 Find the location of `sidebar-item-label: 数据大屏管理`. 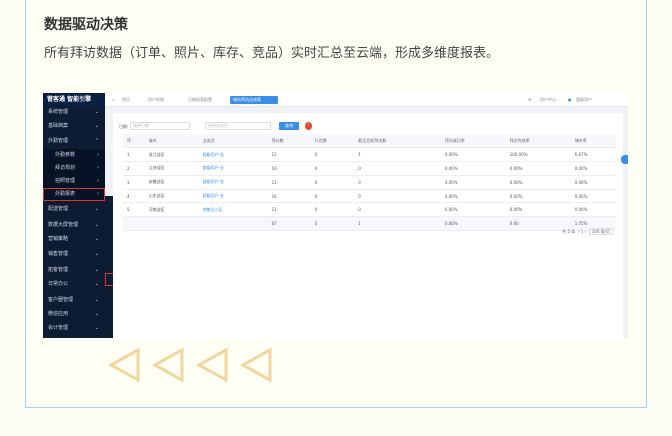

sidebar-item-label: 数据大屏管理 is located at coordinates (63, 225).